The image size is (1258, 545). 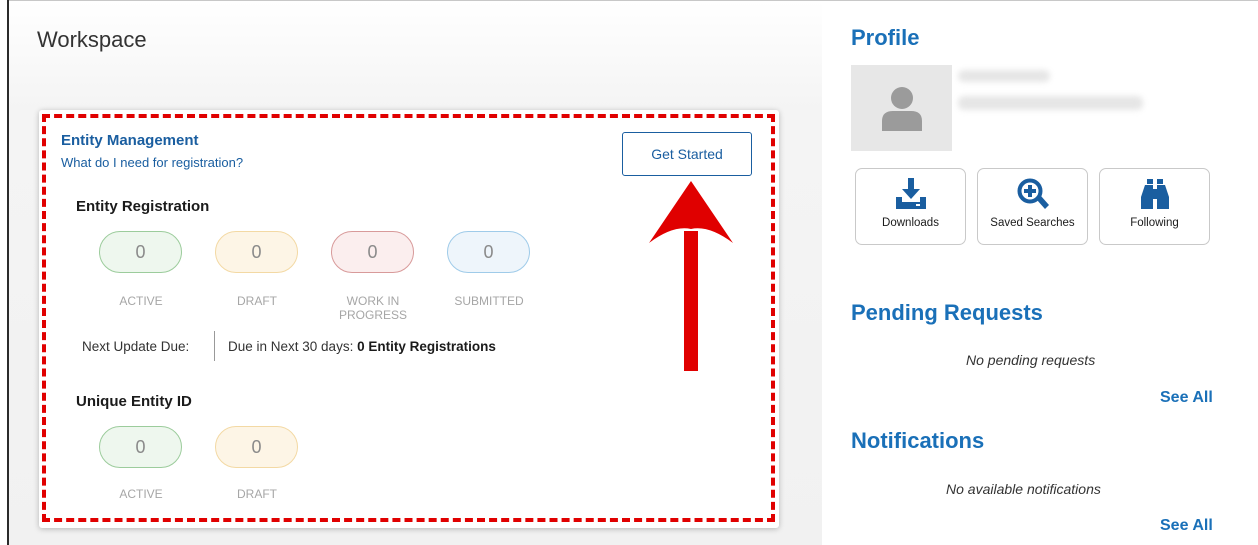 What do you see at coordinates (910, 193) in the screenshot?
I see `download-icon` at bounding box center [910, 193].